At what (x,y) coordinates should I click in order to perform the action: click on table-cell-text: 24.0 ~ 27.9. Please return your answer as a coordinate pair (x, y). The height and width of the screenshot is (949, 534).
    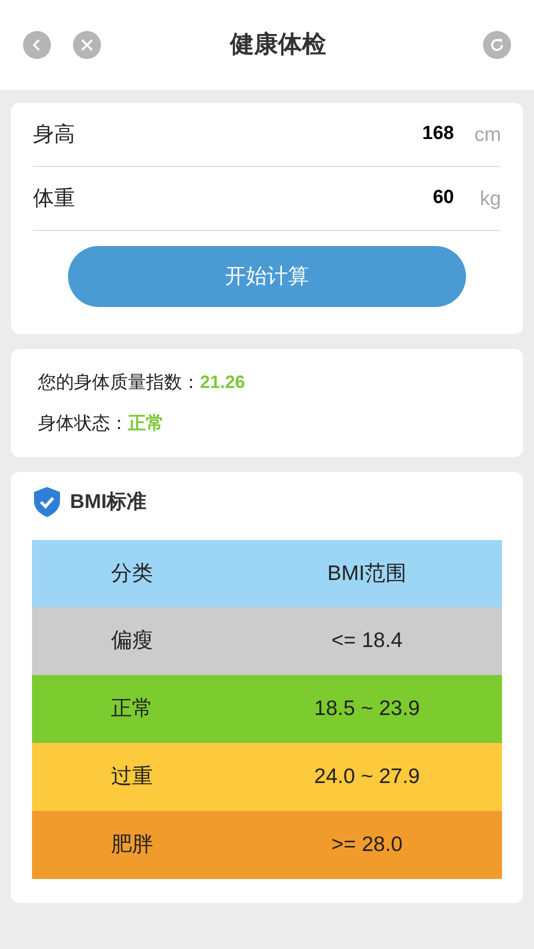
    Looking at the image, I should click on (367, 777).